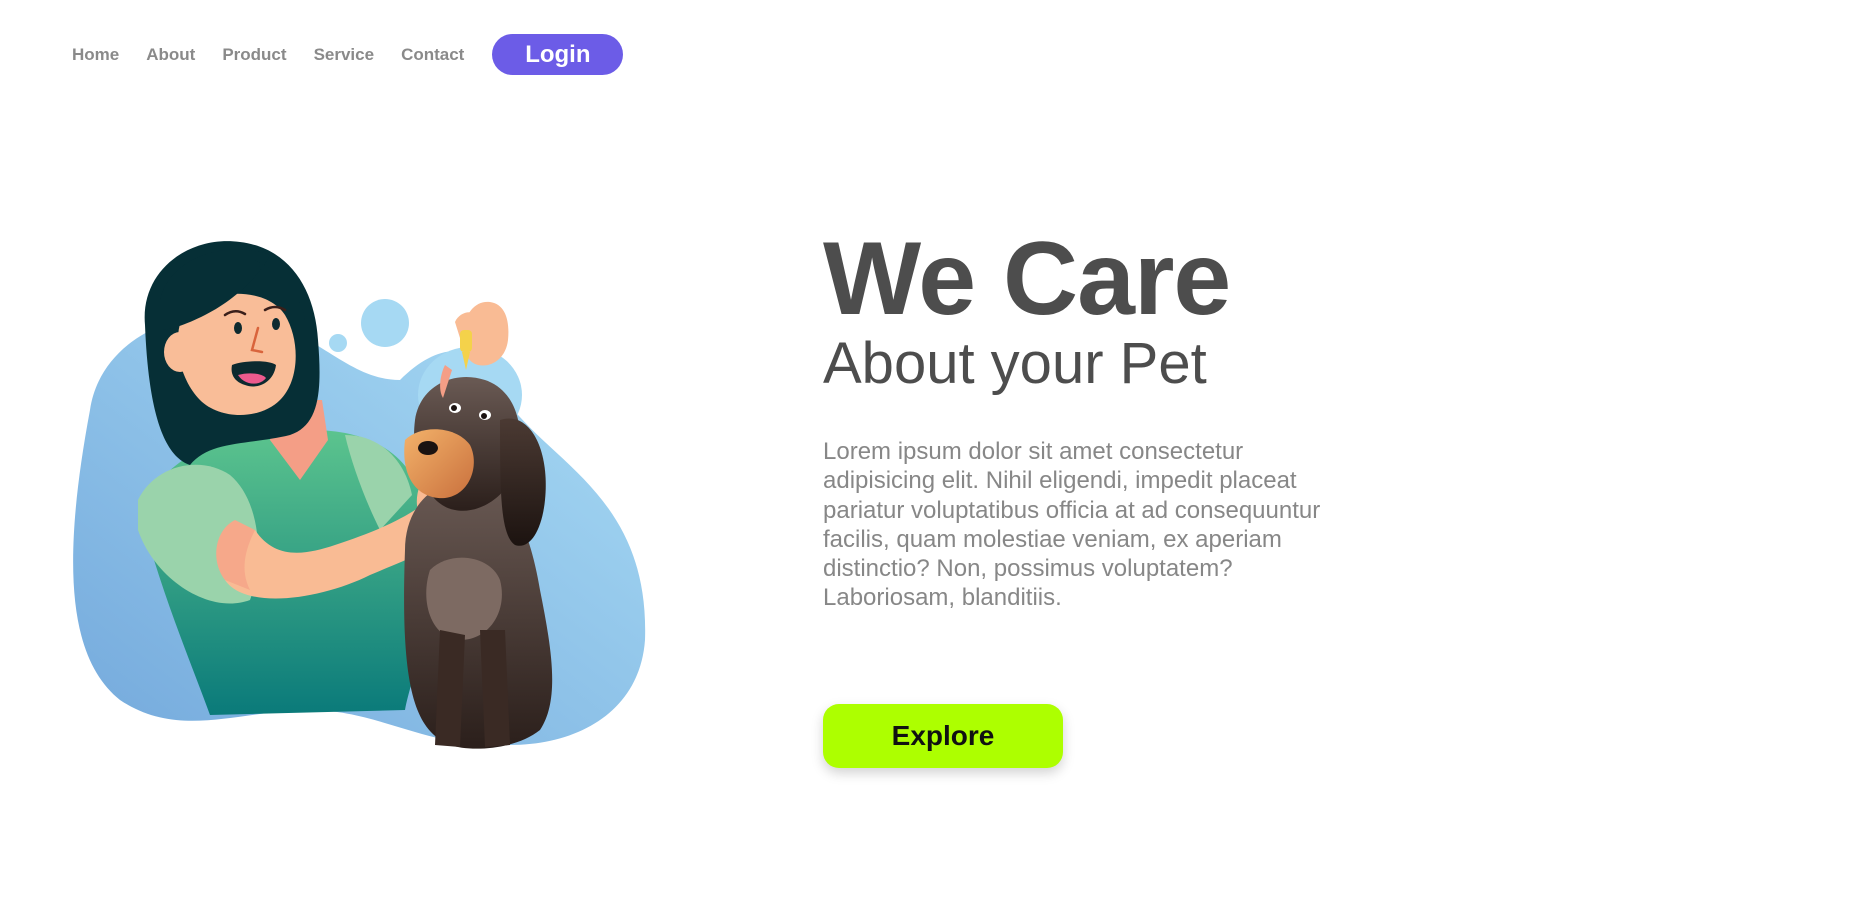  Describe the element at coordinates (344, 55) in the screenshot. I see `nav-link-service: Service` at that location.